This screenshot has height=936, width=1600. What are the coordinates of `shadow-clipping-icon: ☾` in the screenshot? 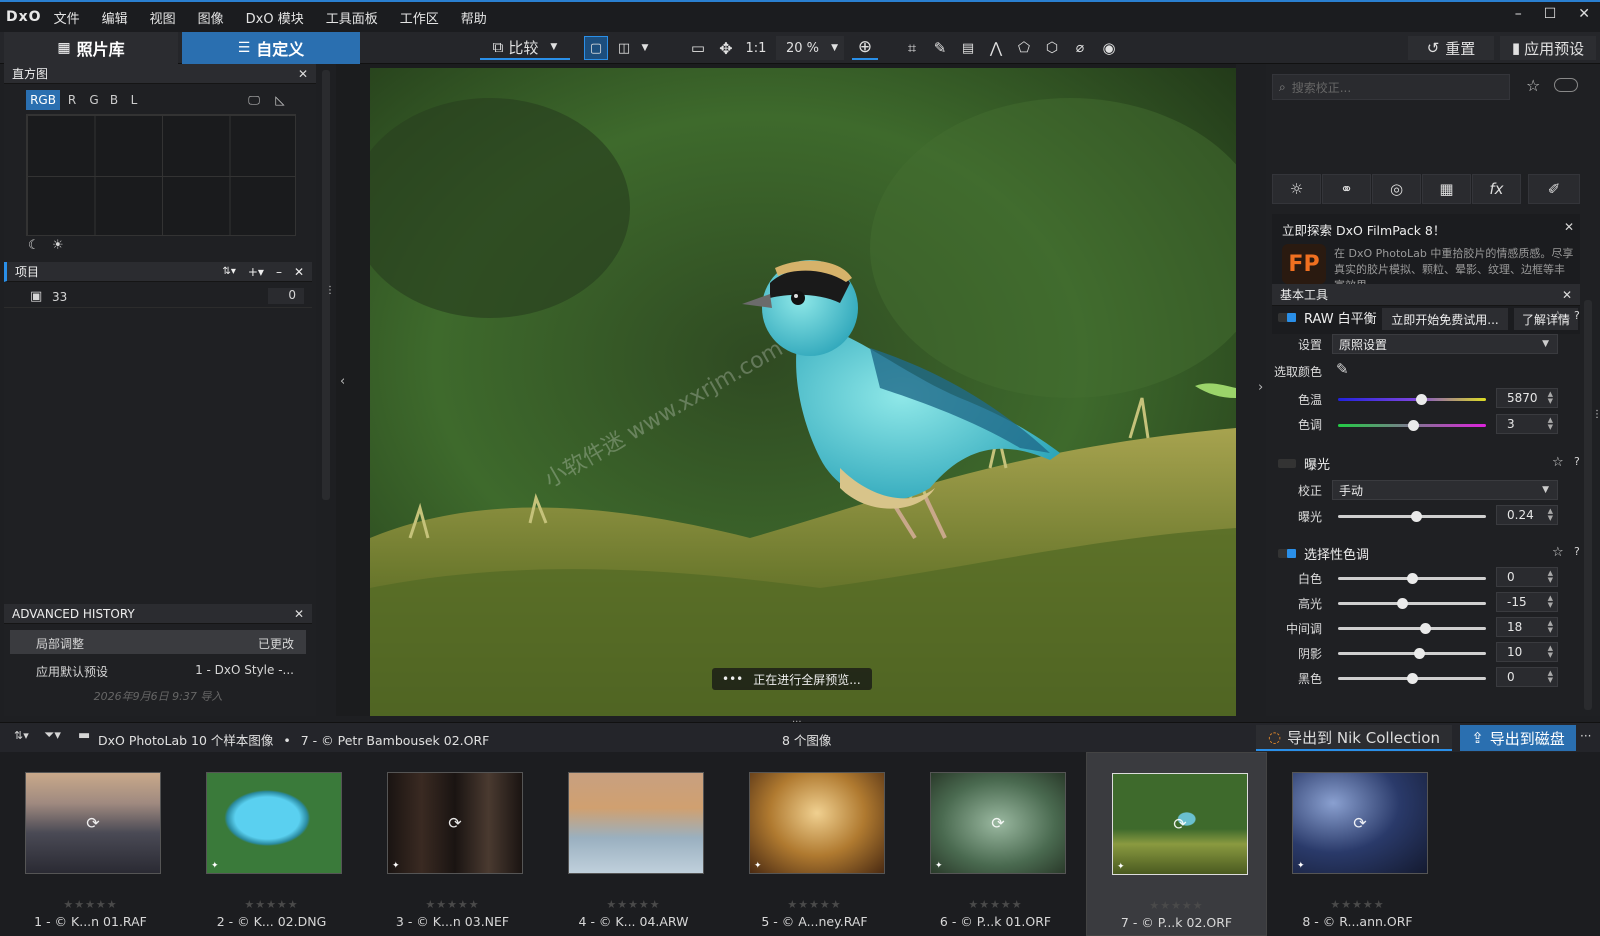 It's located at (34, 245).